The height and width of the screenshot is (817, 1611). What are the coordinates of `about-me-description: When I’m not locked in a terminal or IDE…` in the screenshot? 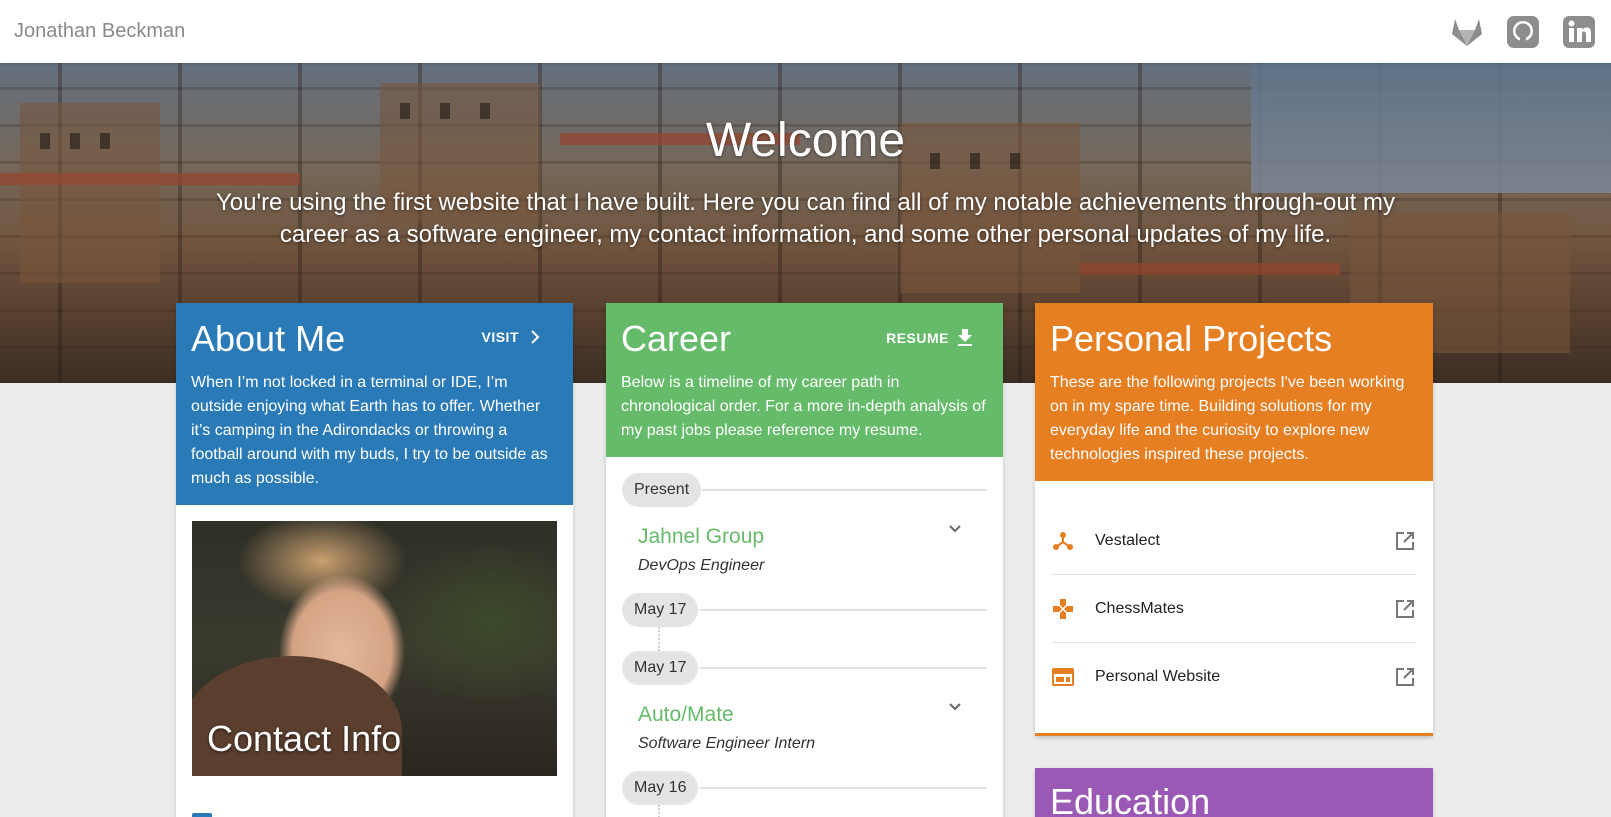 It's located at (369, 430).